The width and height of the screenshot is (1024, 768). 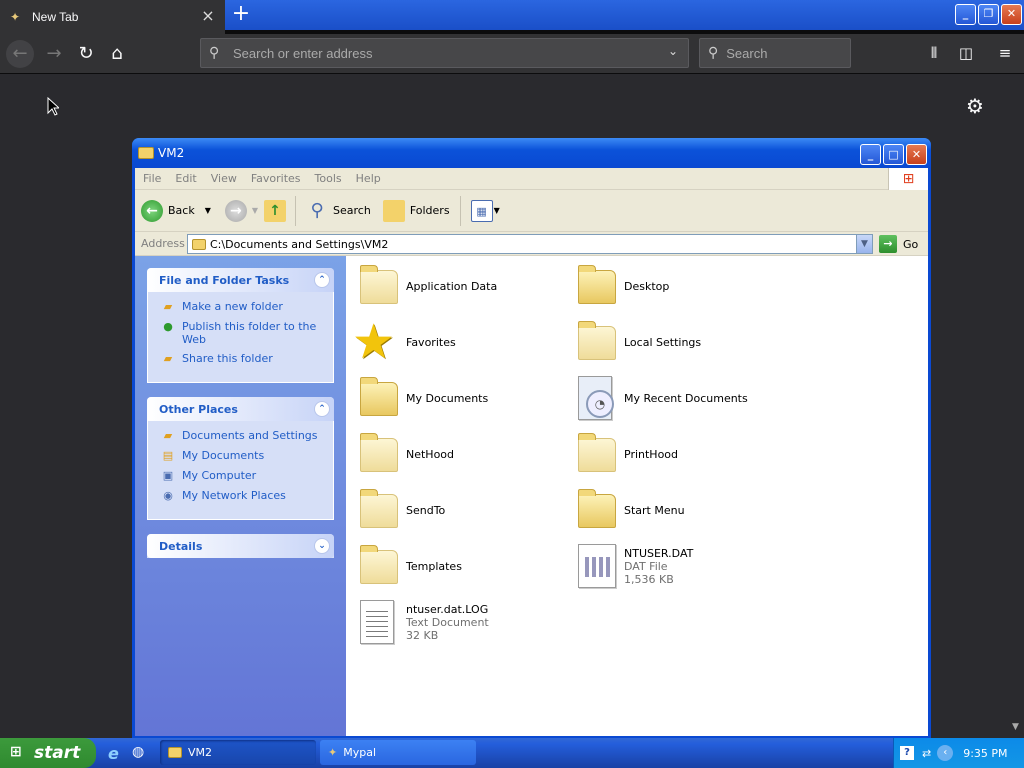 What do you see at coordinates (675, 566) in the screenshot?
I see `file-item: NTUSER.DAT DAT File 1,536 KB` at bounding box center [675, 566].